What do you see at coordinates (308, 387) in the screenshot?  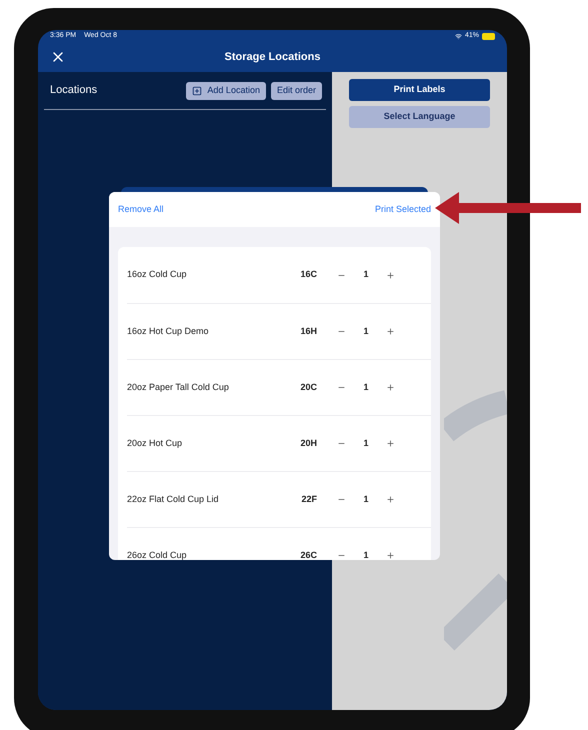 I see `item-code: 20C` at bounding box center [308, 387].